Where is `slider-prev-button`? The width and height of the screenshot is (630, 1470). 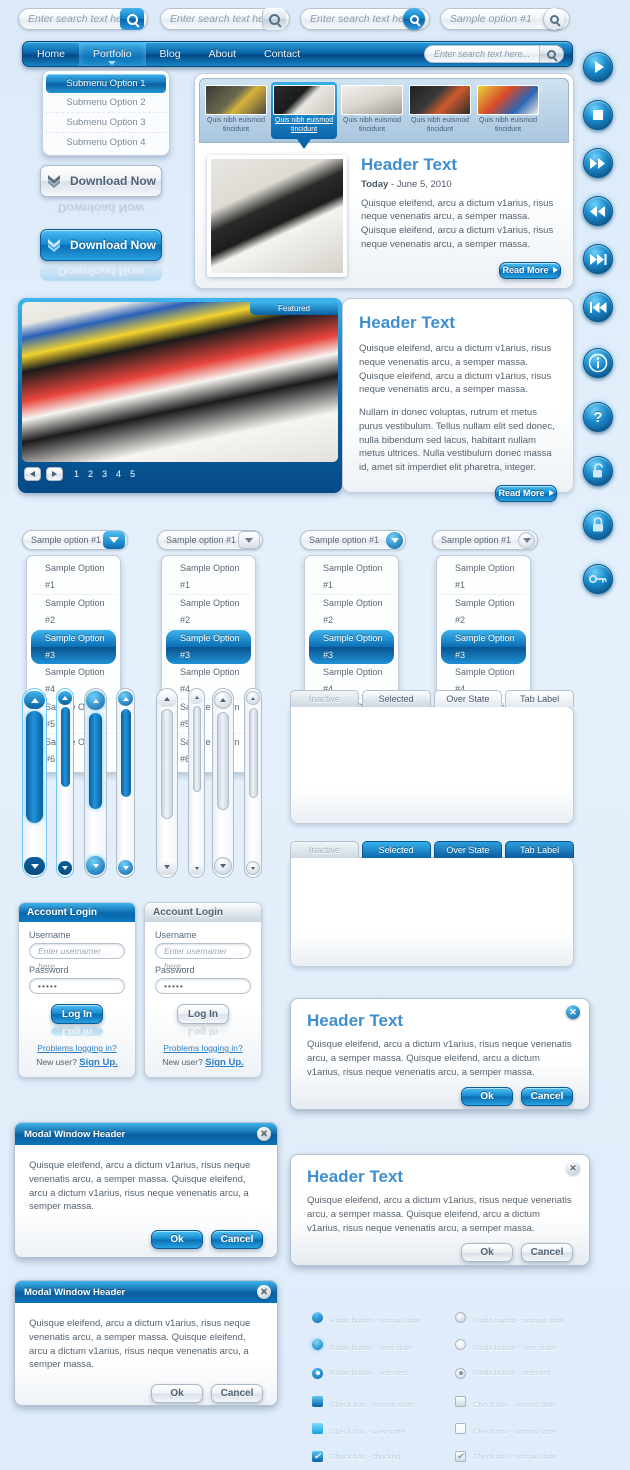
slider-prev-button is located at coordinates (32, 474).